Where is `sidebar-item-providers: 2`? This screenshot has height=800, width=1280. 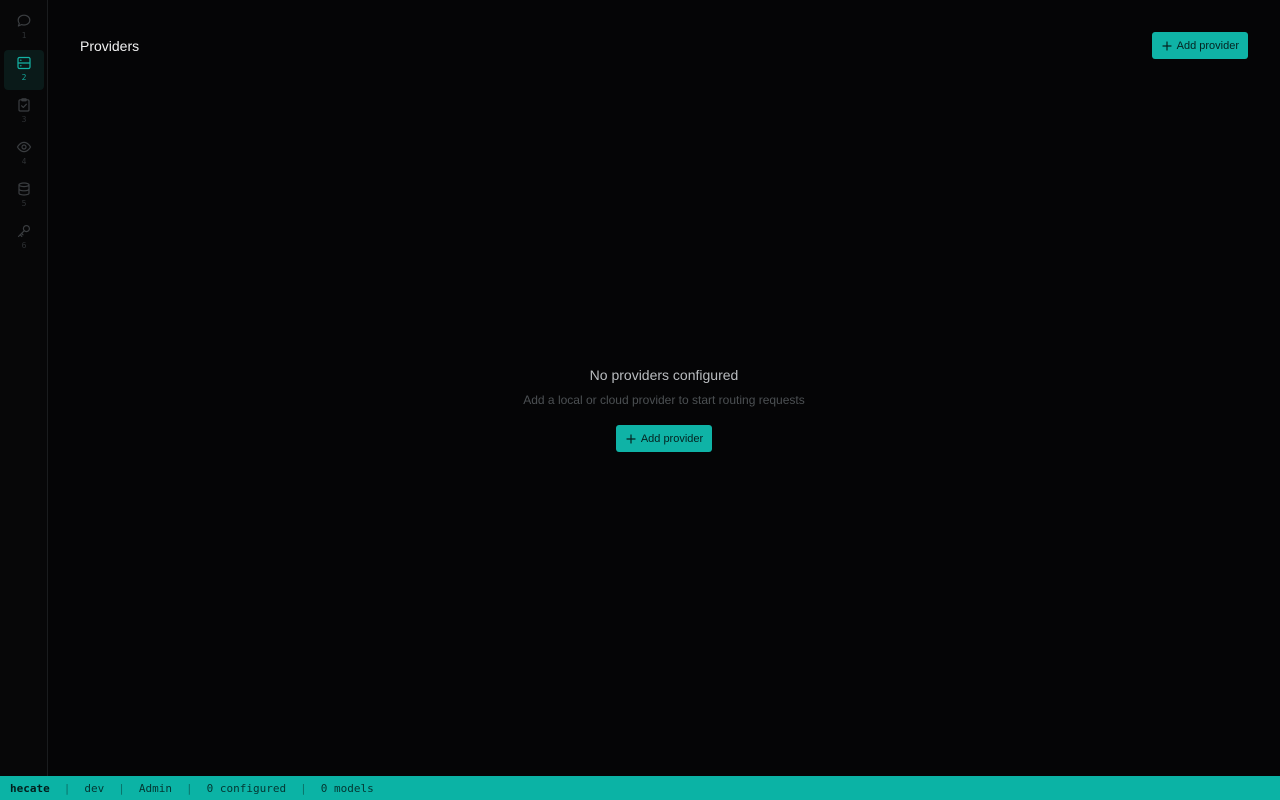
sidebar-item-providers: 2 is located at coordinates (24, 70).